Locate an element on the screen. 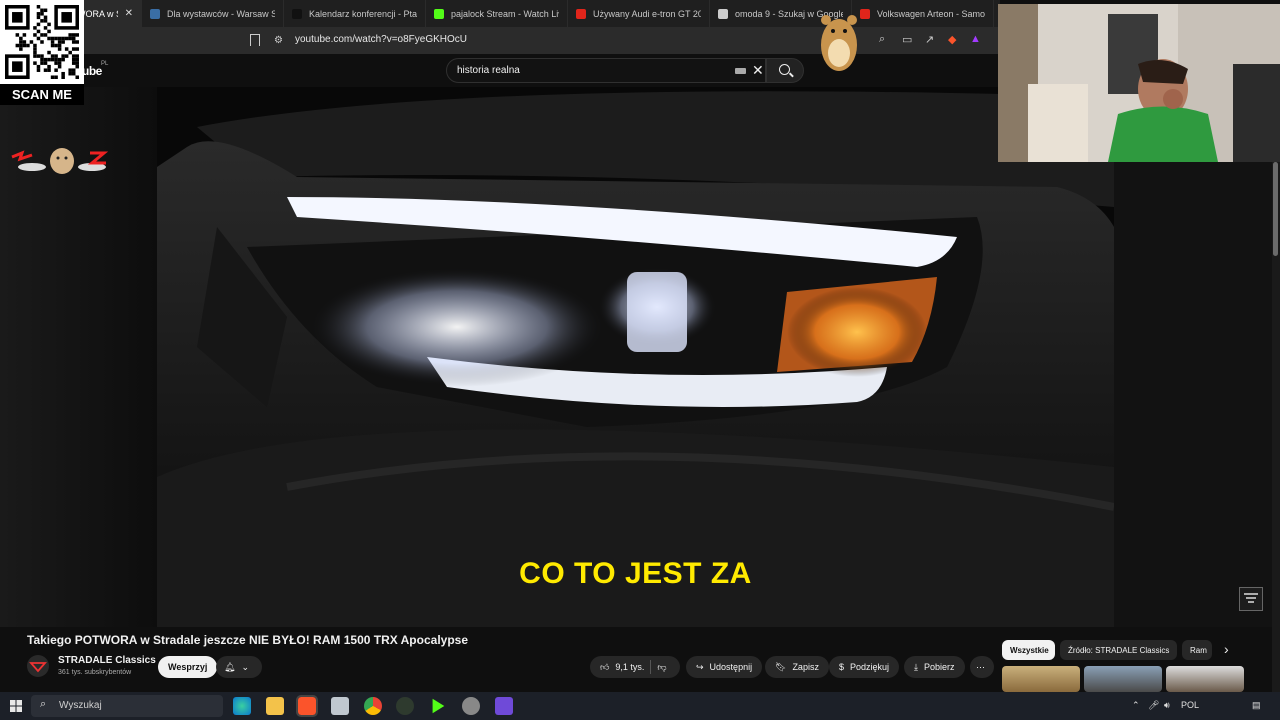 The height and width of the screenshot is (720, 1280). browser-tab: Kalendarz konferencji - Ptak W is located at coordinates (355, 13).